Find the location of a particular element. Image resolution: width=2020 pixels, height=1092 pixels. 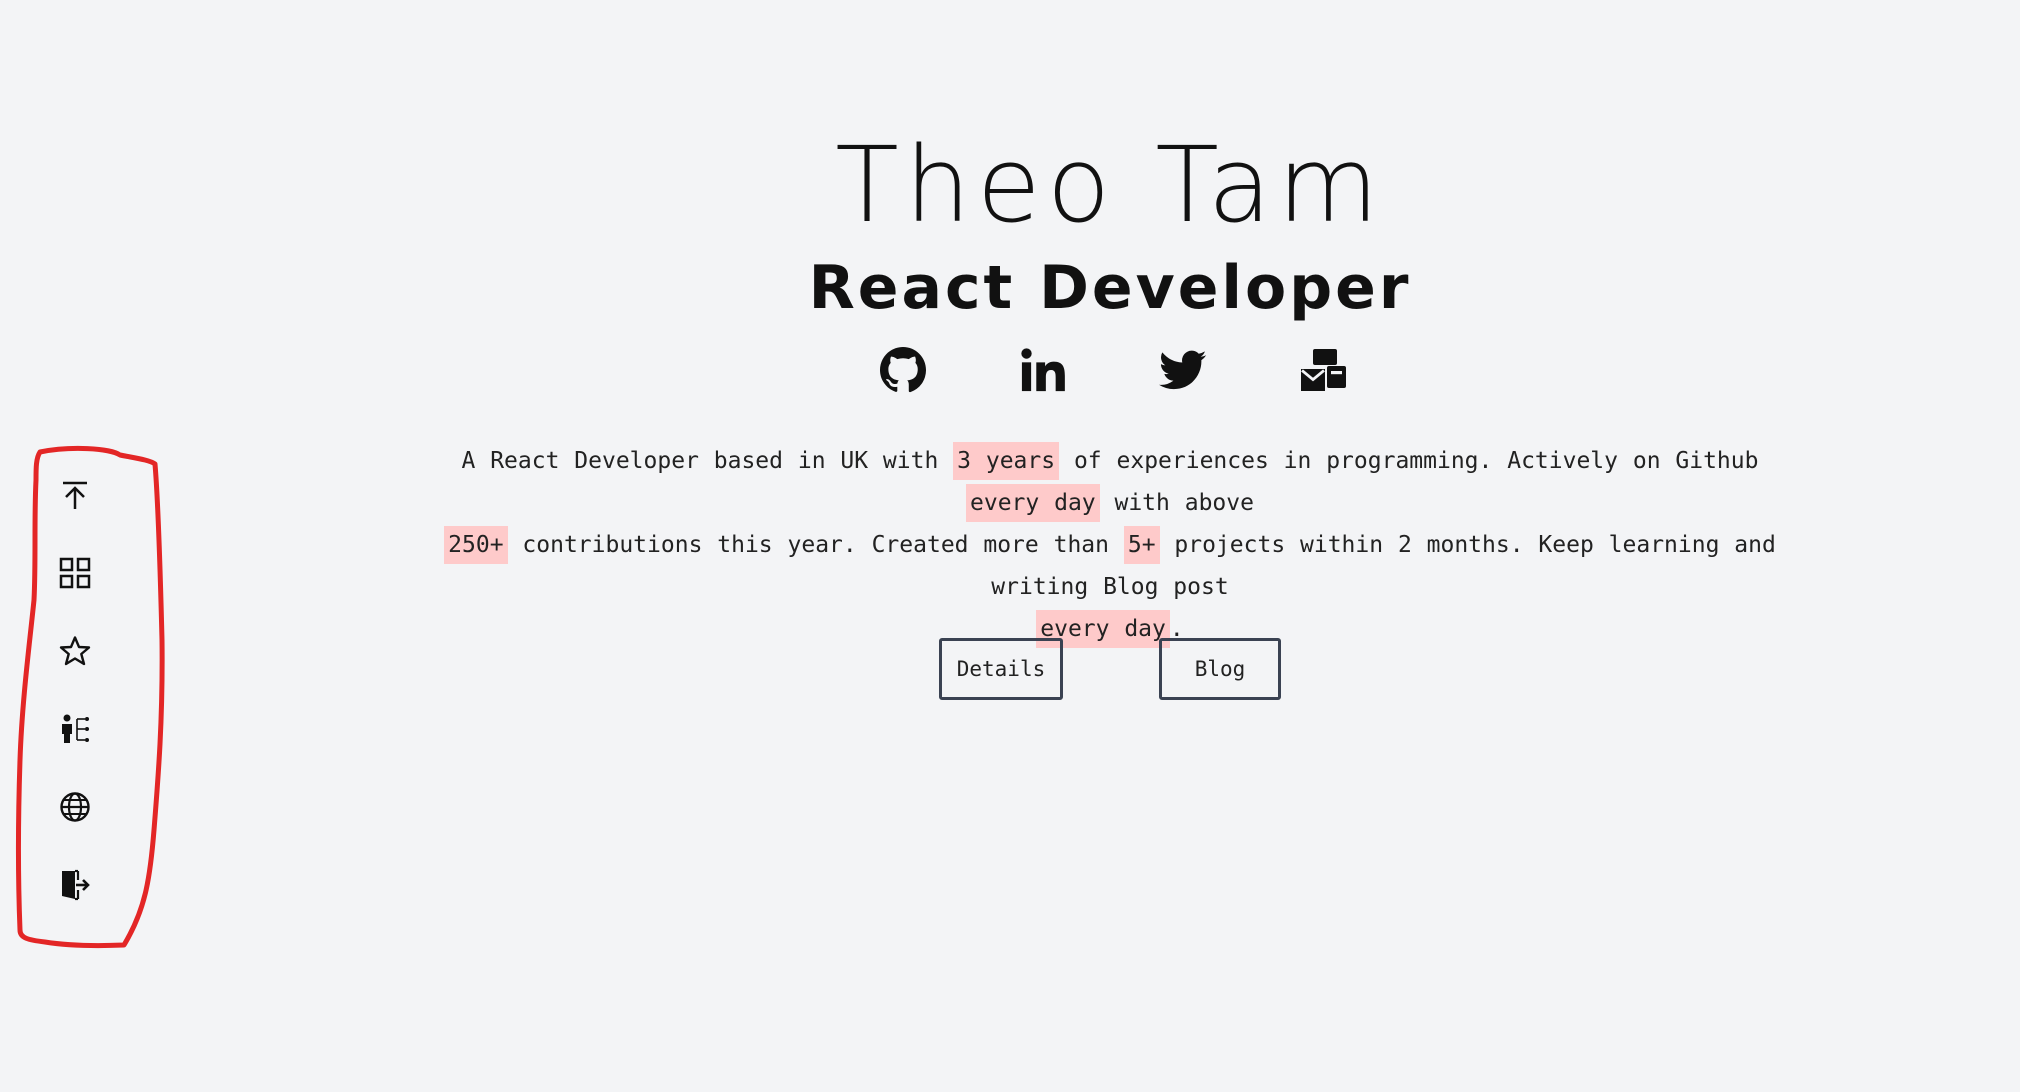

scroll-to-top-button is located at coordinates (75, 495).